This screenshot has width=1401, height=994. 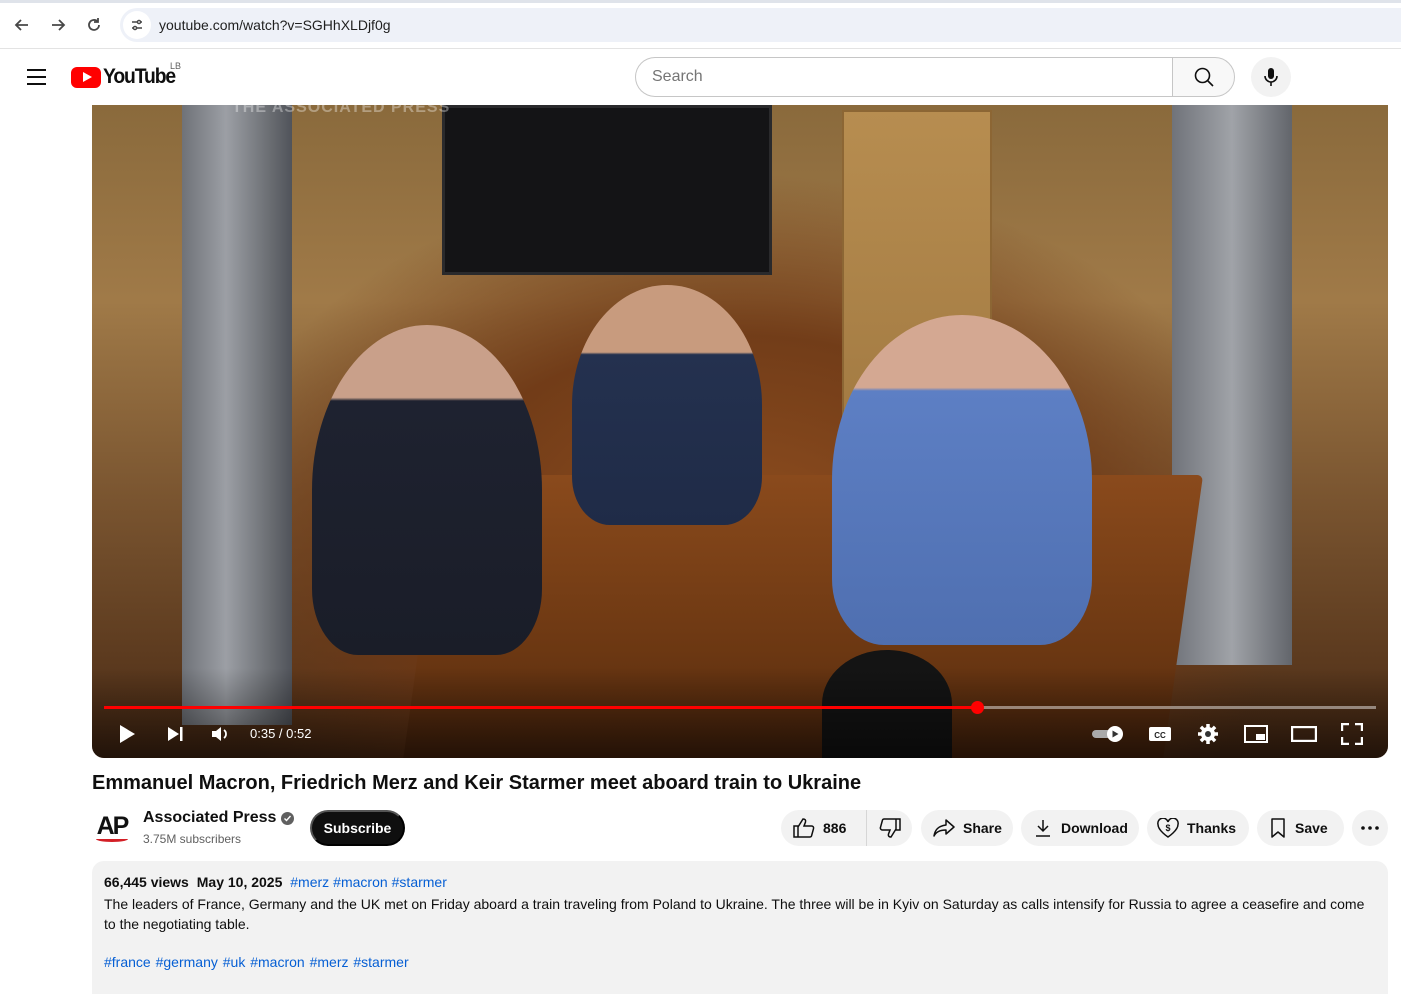 I want to click on like-count: 886, so click(x=835, y=828).